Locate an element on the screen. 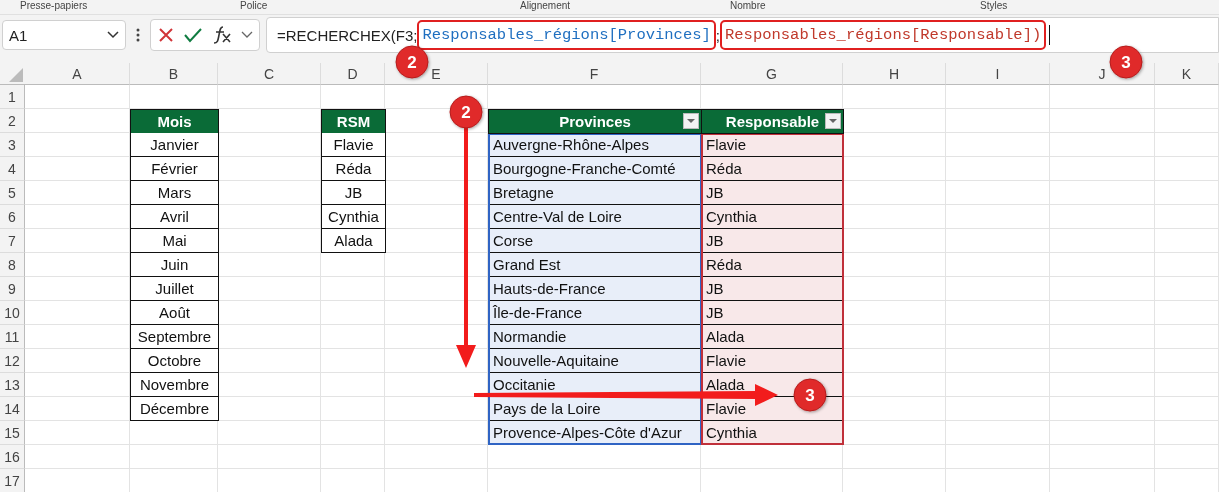  row-header: 14 is located at coordinates (12, 409).